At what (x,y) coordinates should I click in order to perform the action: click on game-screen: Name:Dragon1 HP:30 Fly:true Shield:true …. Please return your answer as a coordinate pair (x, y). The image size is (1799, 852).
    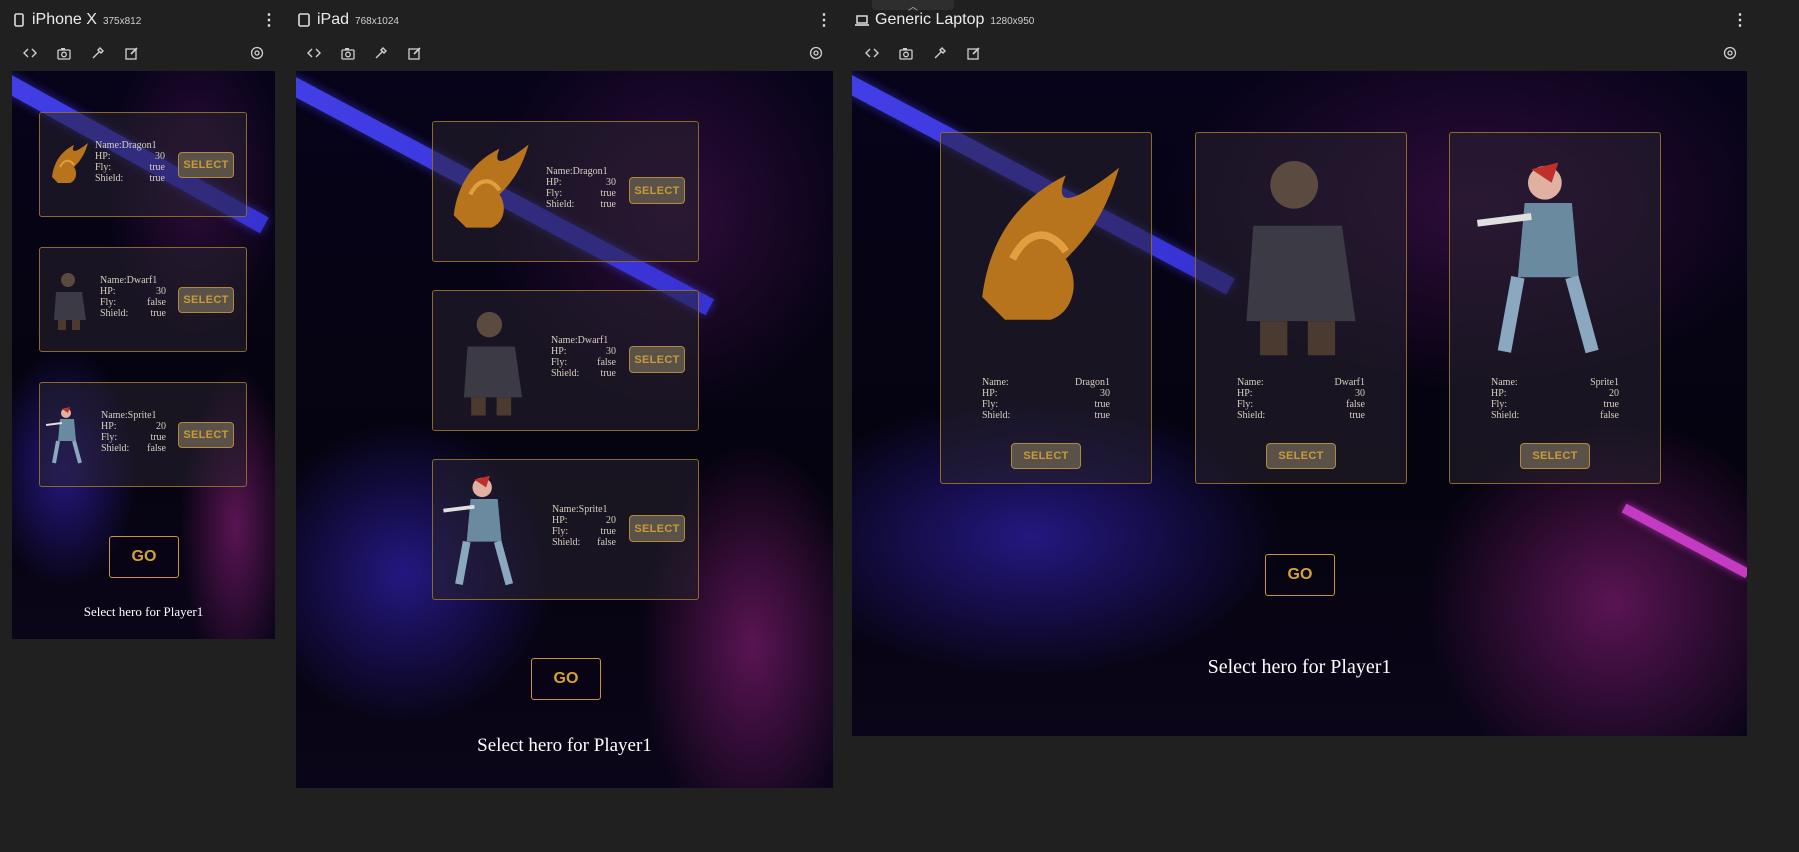
    Looking at the image, I should click on (143, 355).